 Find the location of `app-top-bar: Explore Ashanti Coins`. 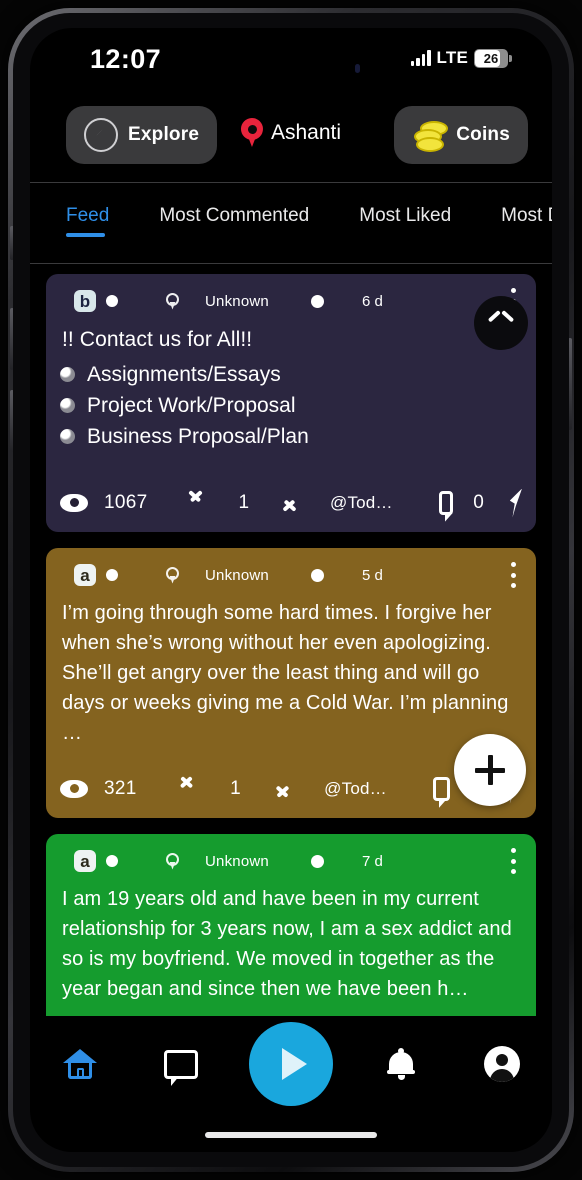

app-top-bar: Explore Ashanti Coins is located at coordinates (291, 136).